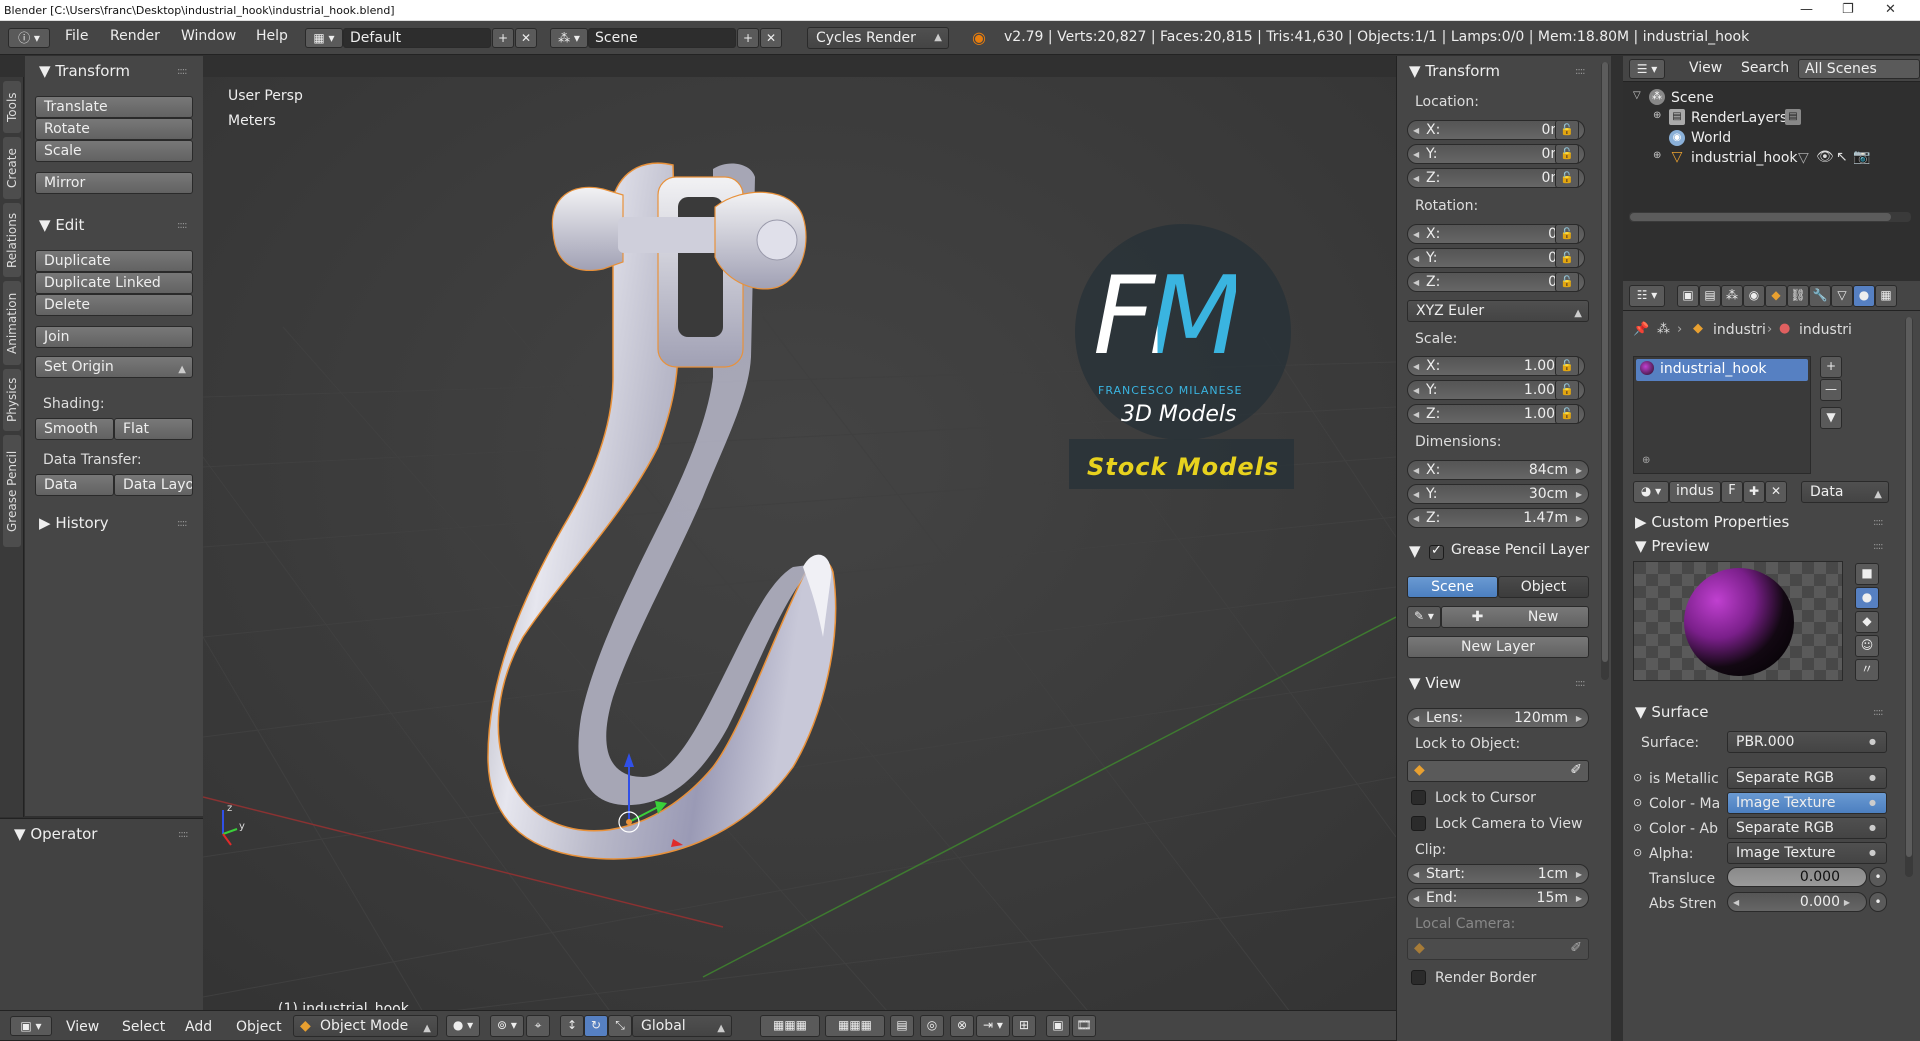  What do you see at coordinates (1498, 771) in the screenshot?
I see `lock-object-field: ◆ ✐` at bounding box center [1498, 771].